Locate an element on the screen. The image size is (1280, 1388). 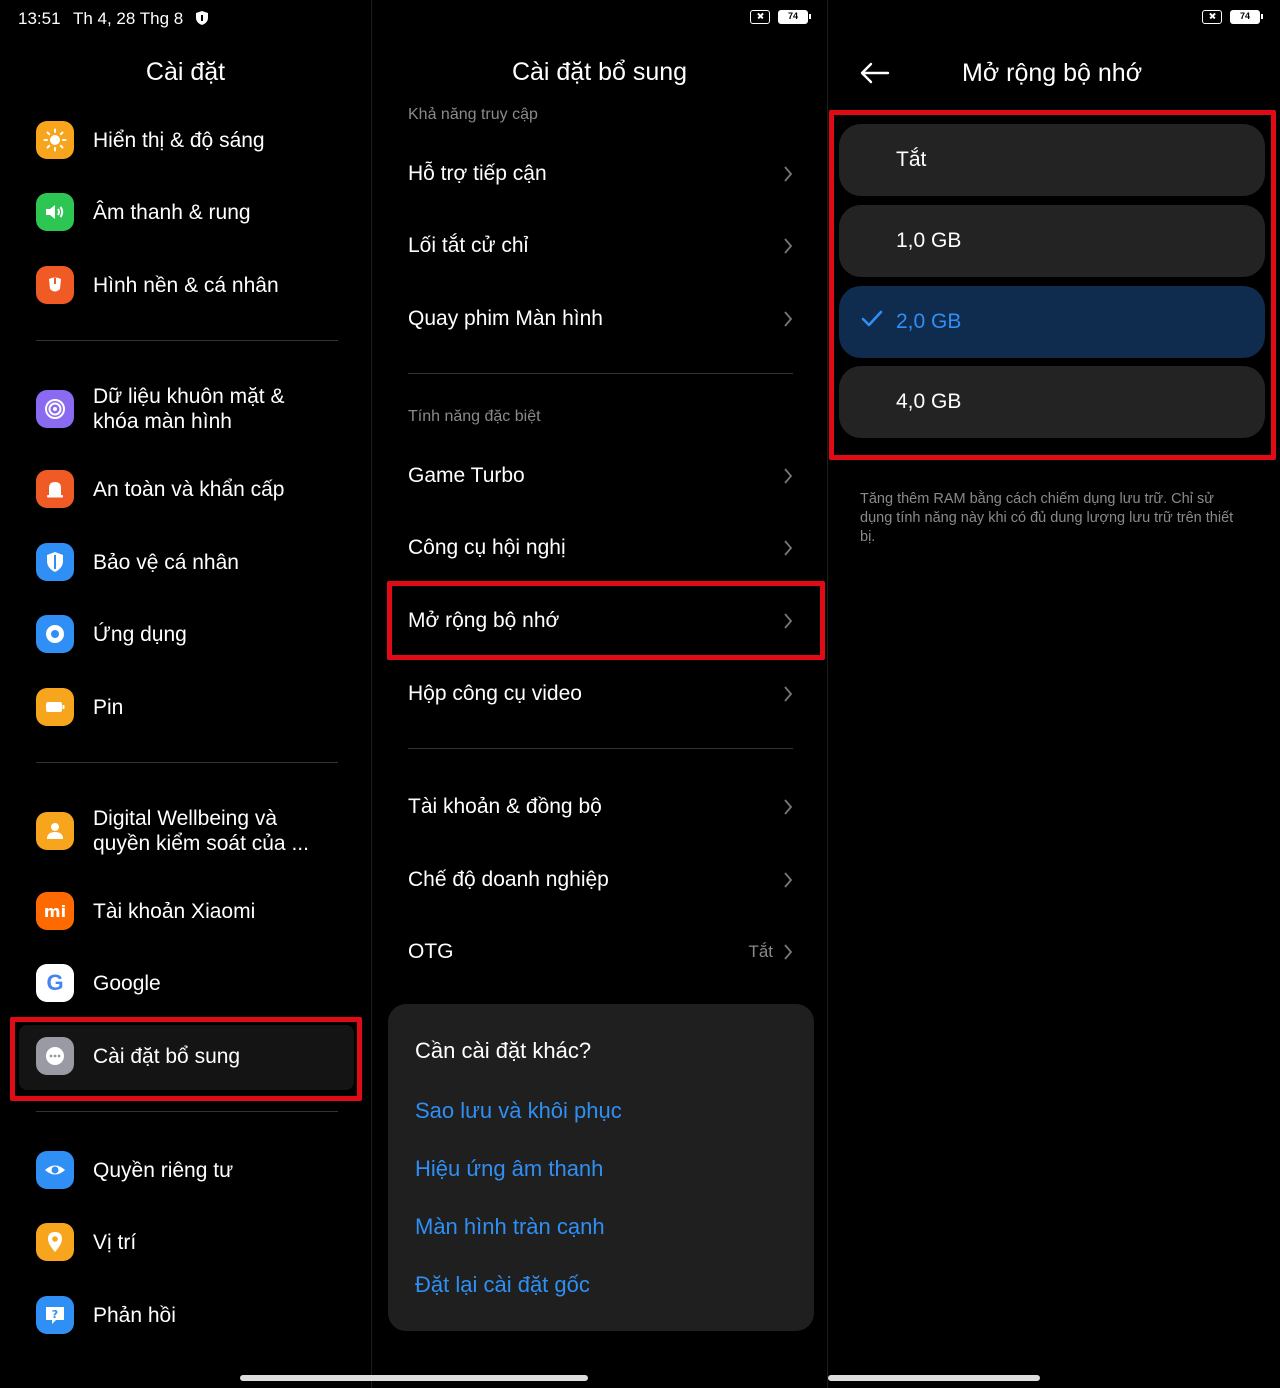
row-meeting-tools: Công cụ hội nghị is located at coordinates (600, 548).